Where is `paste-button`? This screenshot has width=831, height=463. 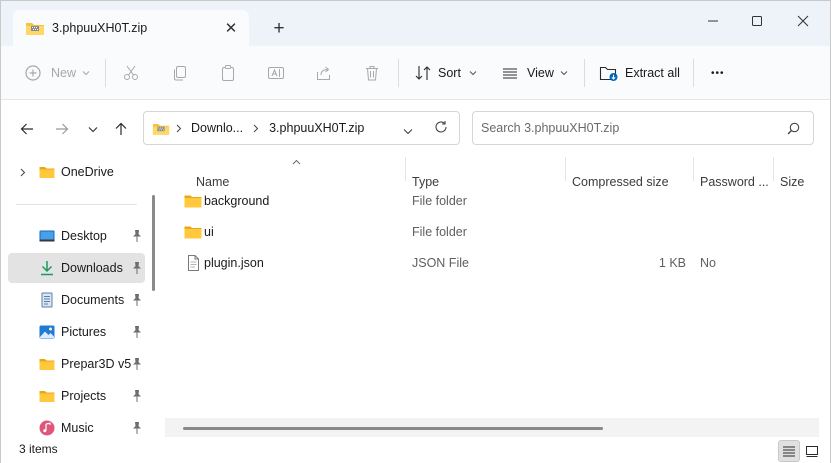 paste-button is located at coordinates (228, 73).